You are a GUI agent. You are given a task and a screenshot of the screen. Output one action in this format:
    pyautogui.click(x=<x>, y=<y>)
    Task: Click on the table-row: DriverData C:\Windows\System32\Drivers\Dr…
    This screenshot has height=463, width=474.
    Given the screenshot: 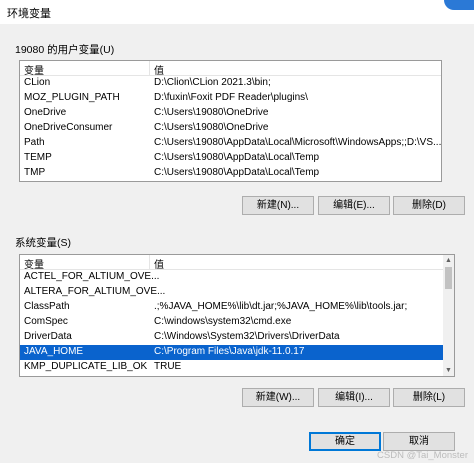 What is the action you would take?
    pyautogui.click(x=231, y=337)
    